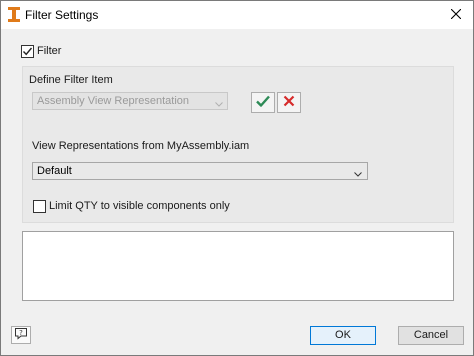  Describe the element at coordinates (141, 146) in the screenshot. I see `view-representations-label: View Representations from MyAssembly.iam` at that location.